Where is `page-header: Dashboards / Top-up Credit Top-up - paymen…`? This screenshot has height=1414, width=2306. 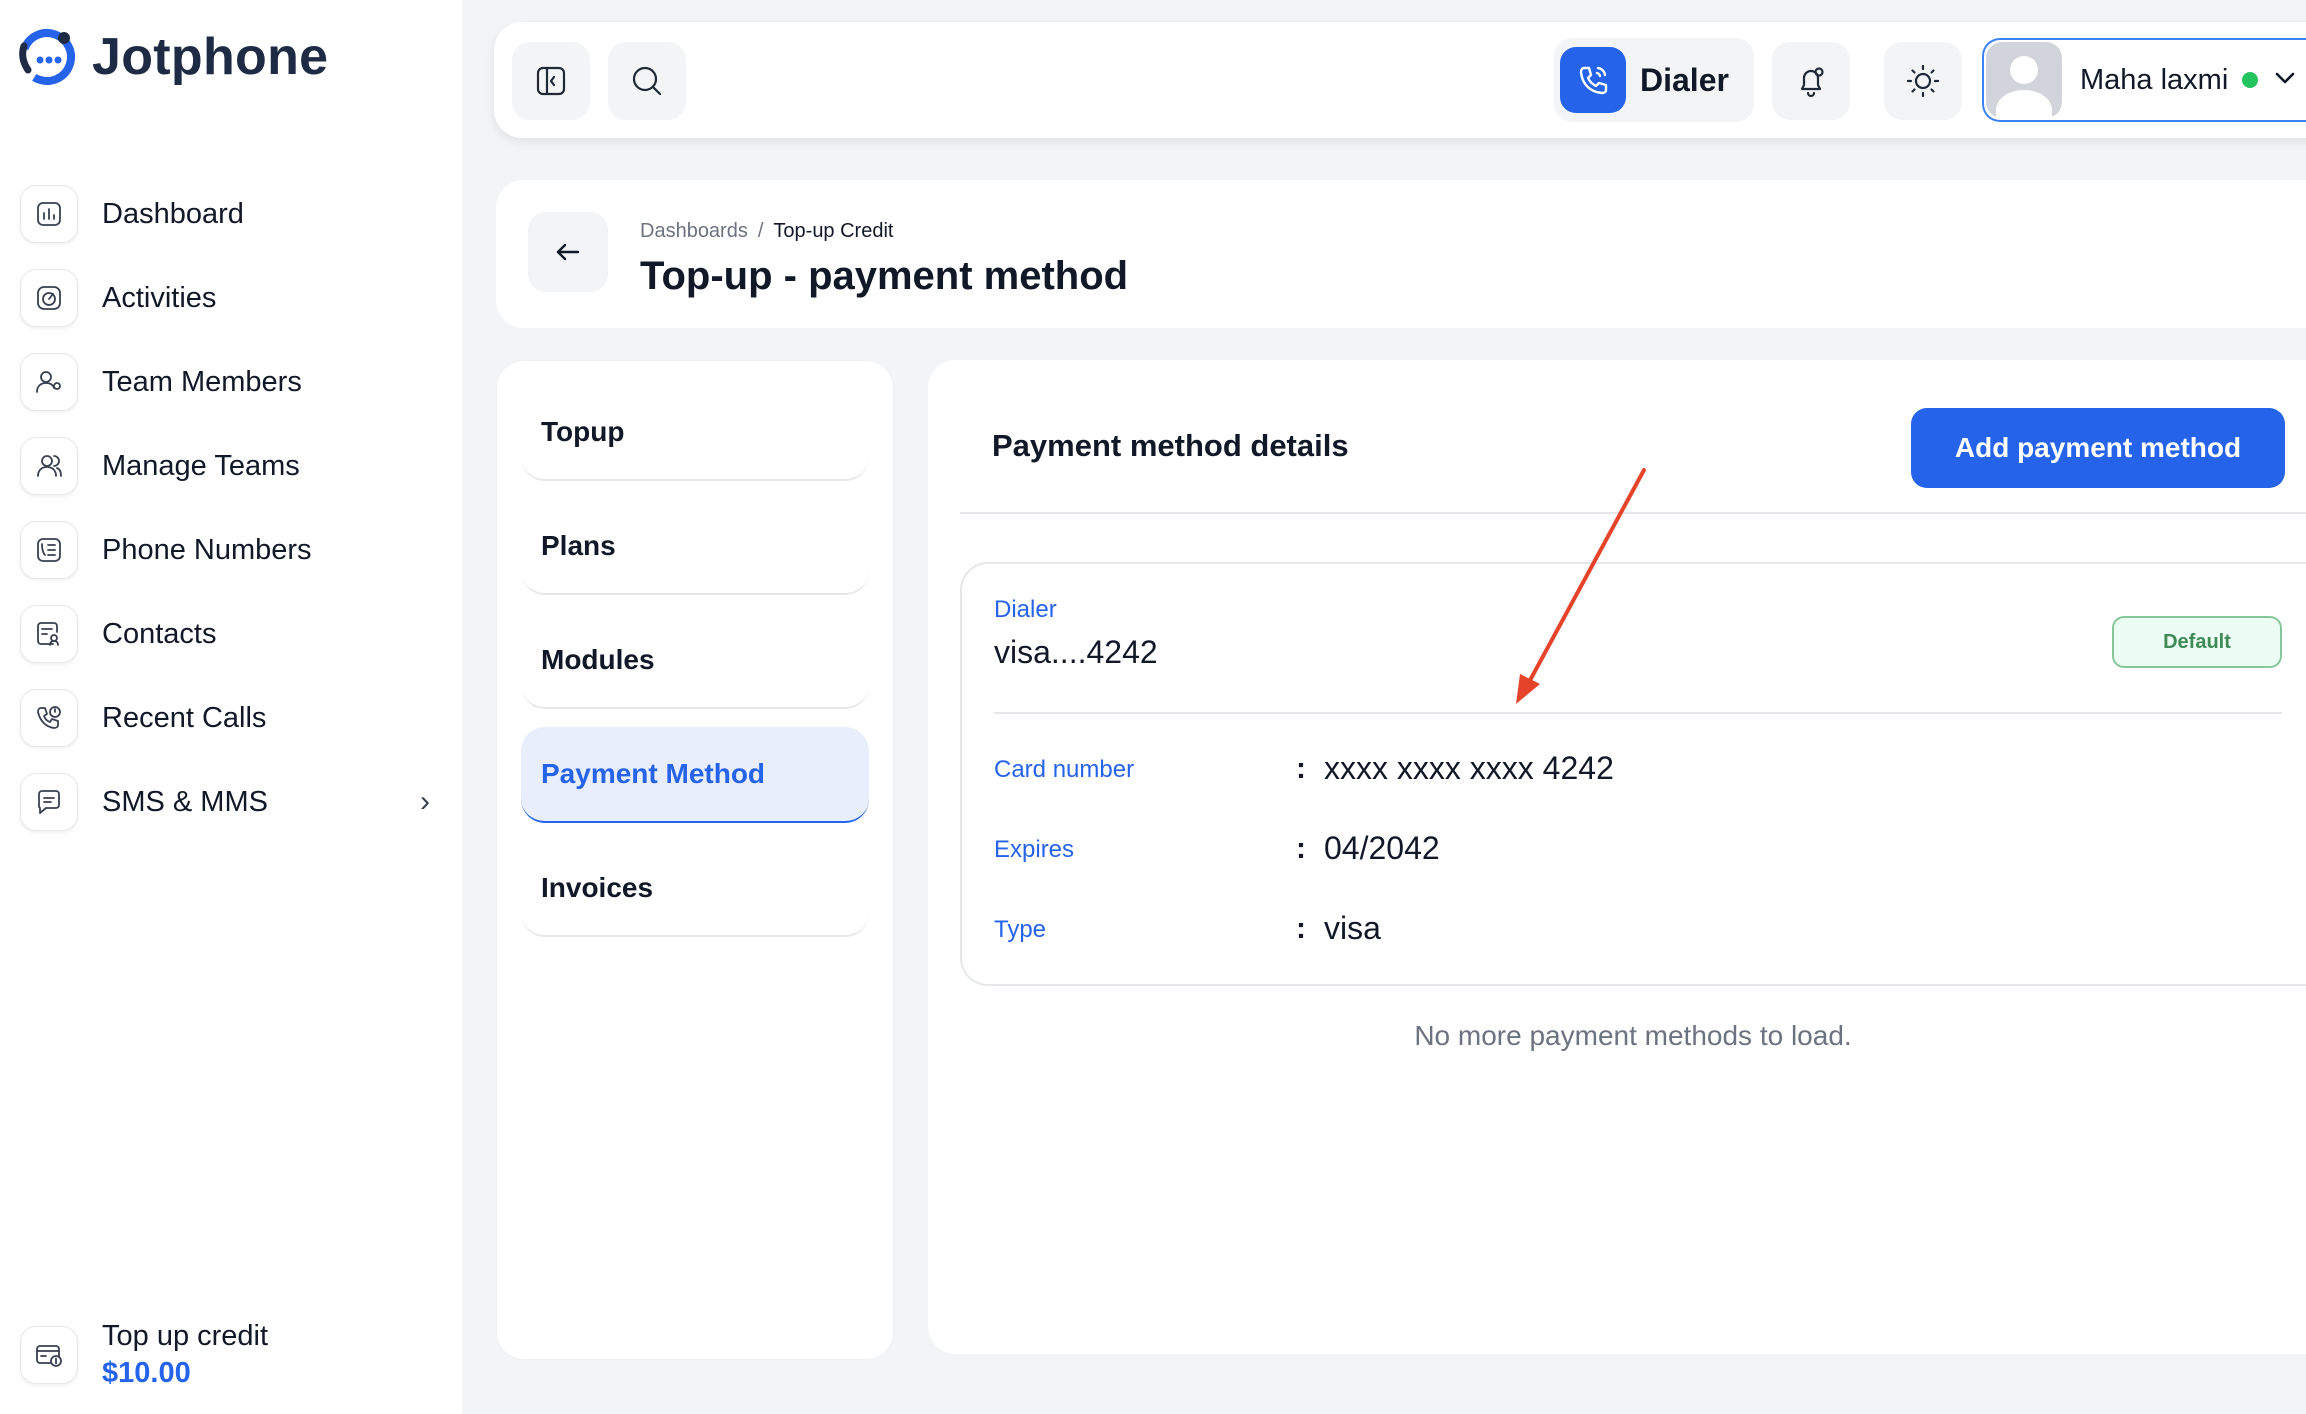
page-header: Dashboards / Top-up Credit Top-up - paymen… is located at coordinates (1401, 254).